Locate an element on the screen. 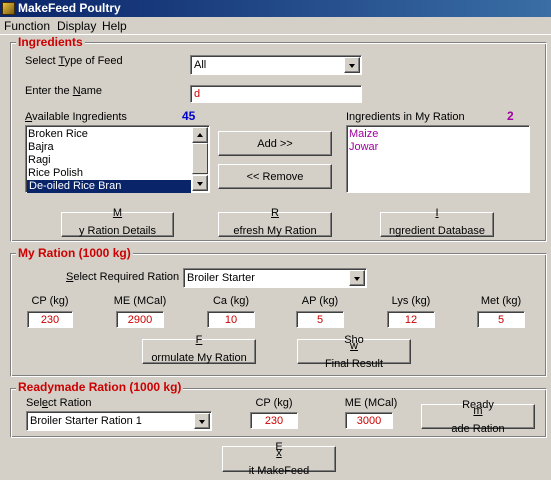 Image resolution: width=551 pixels, height=480 pixels. ingredient-database-button: Ingredient Database is located at coordinates (437, 221).